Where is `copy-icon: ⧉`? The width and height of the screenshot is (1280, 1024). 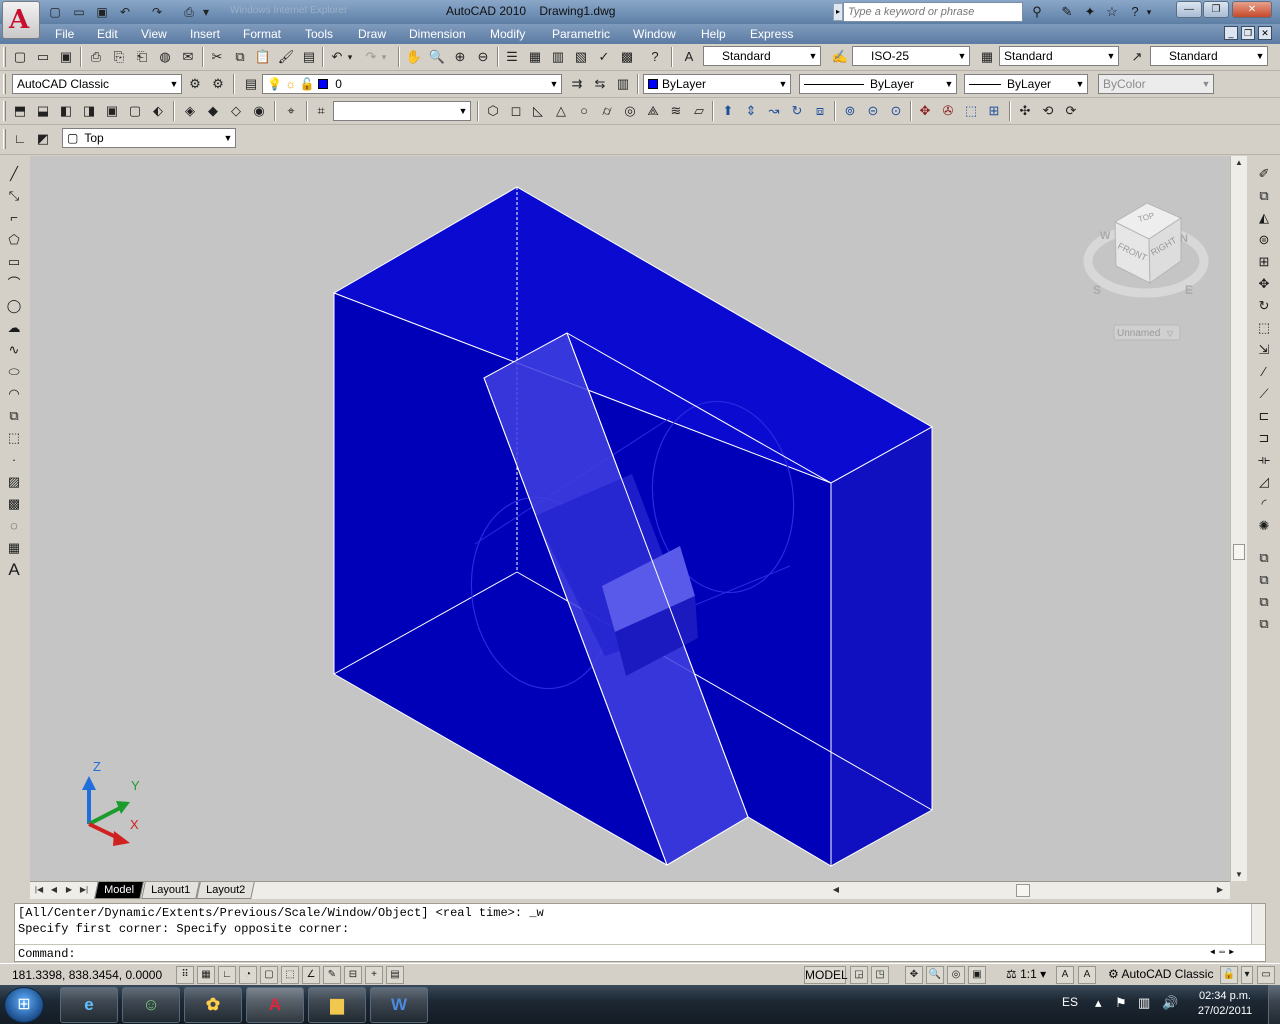 copy-icon: ⧉ is located at coordinates (240, 57).